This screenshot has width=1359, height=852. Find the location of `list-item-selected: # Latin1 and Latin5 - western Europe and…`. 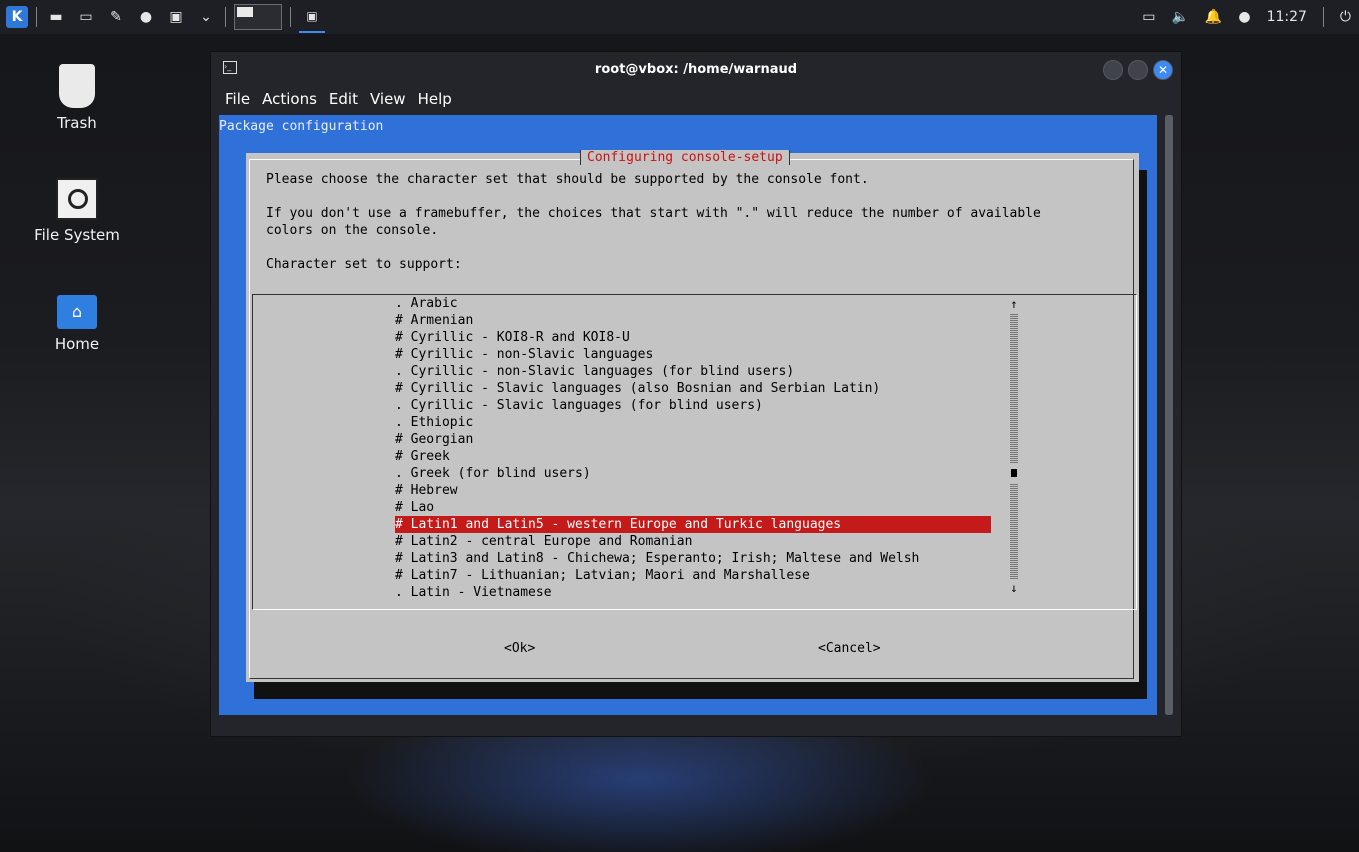

list-item-selected: # Latin1 and Latin5 - western Europe and… is located at coordinates (693, 524).